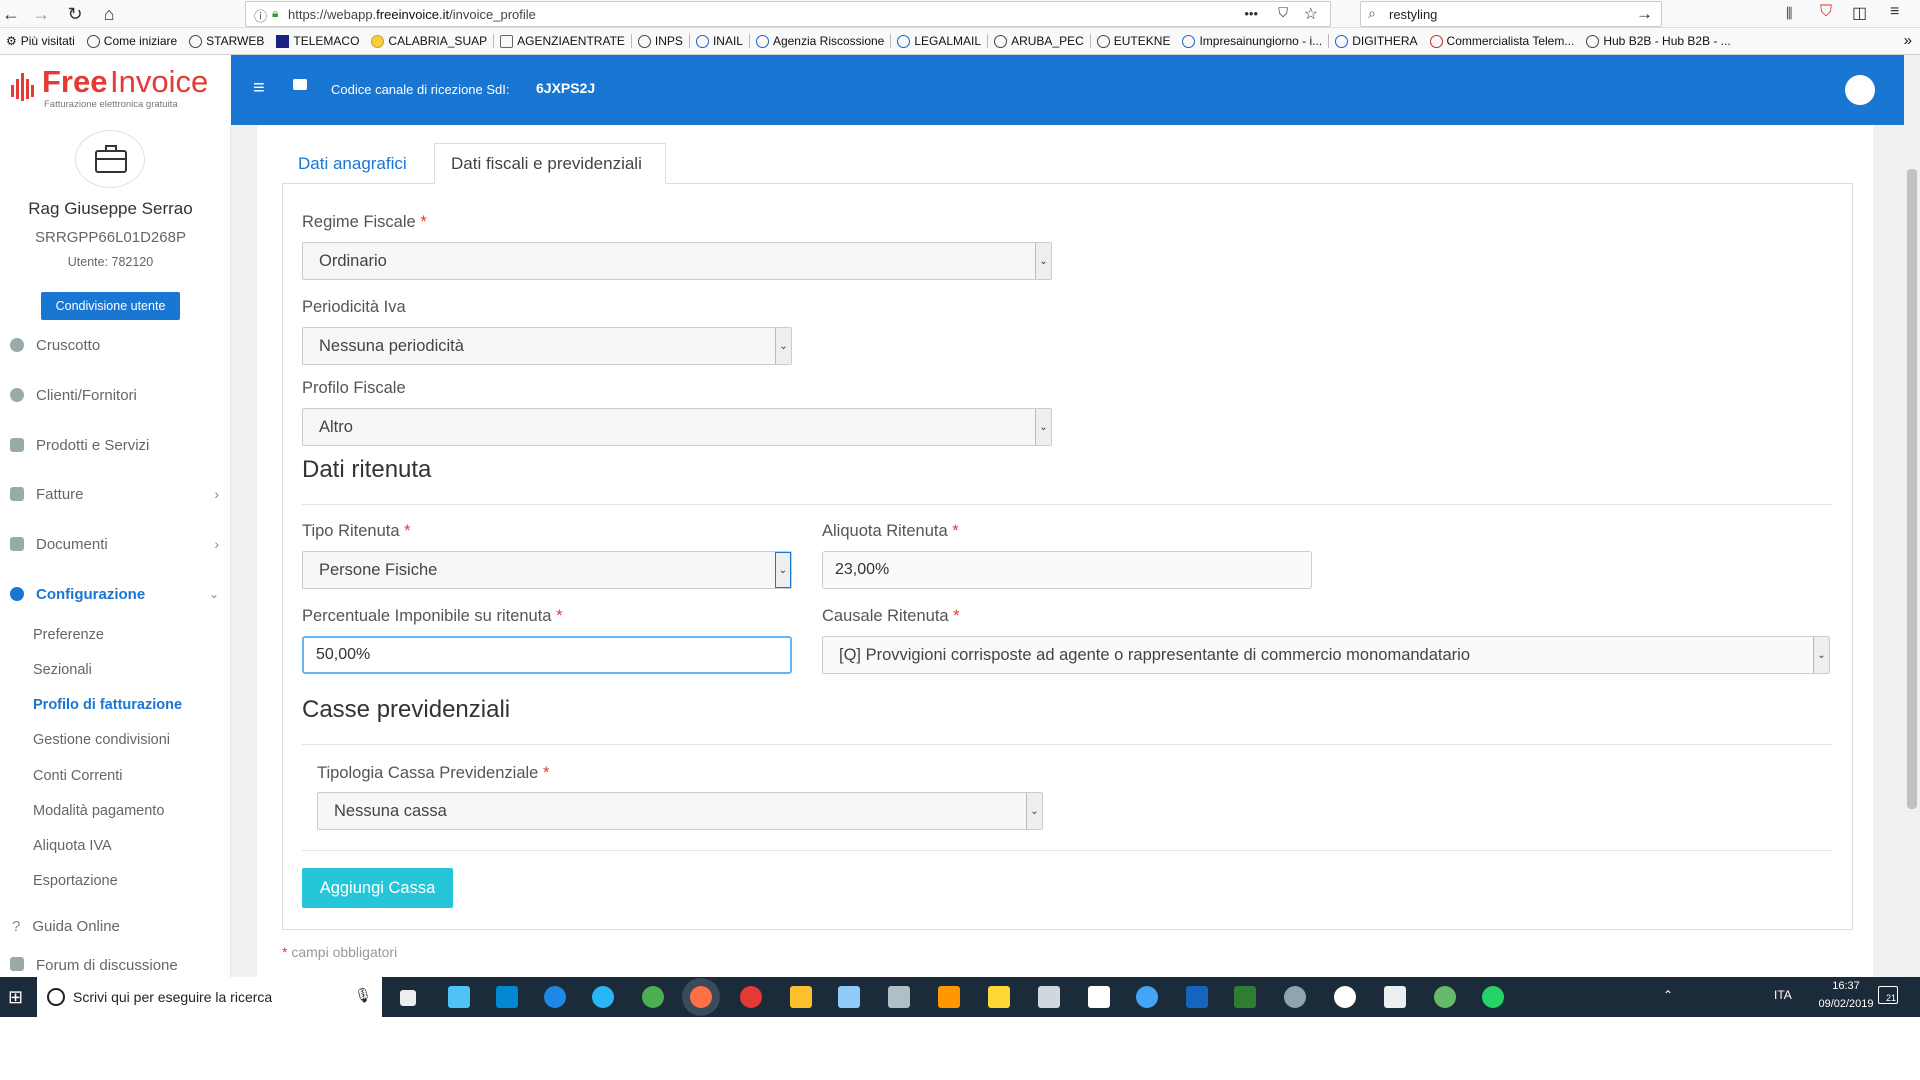 This screenshot has height=1080, width=1920. Describe the element at coordinates (547, 570) in the screenshot. I see `tipo-ritenuta-select: Persone Fisiche ⌄` at that location.